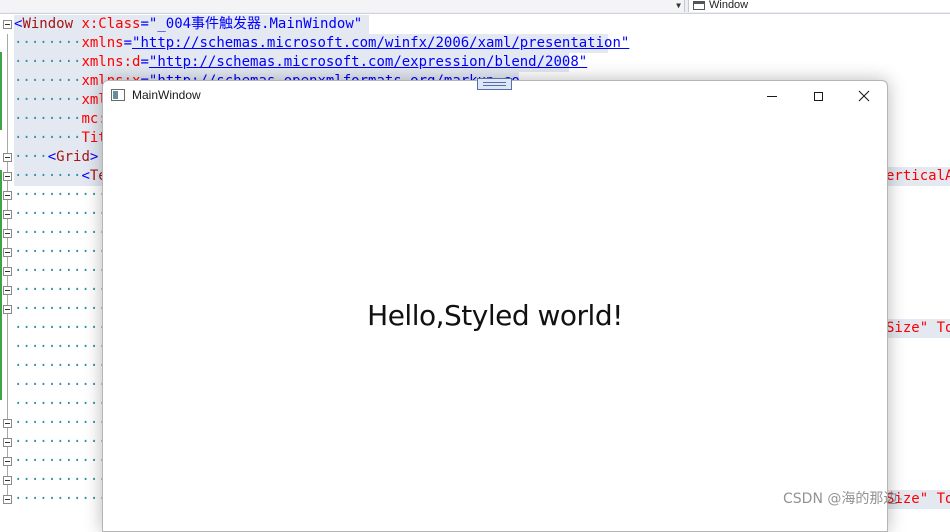 Image resolution: width=950 pixels, height=532 pixels. I want to click on minimize-icon, so click(772, 96).